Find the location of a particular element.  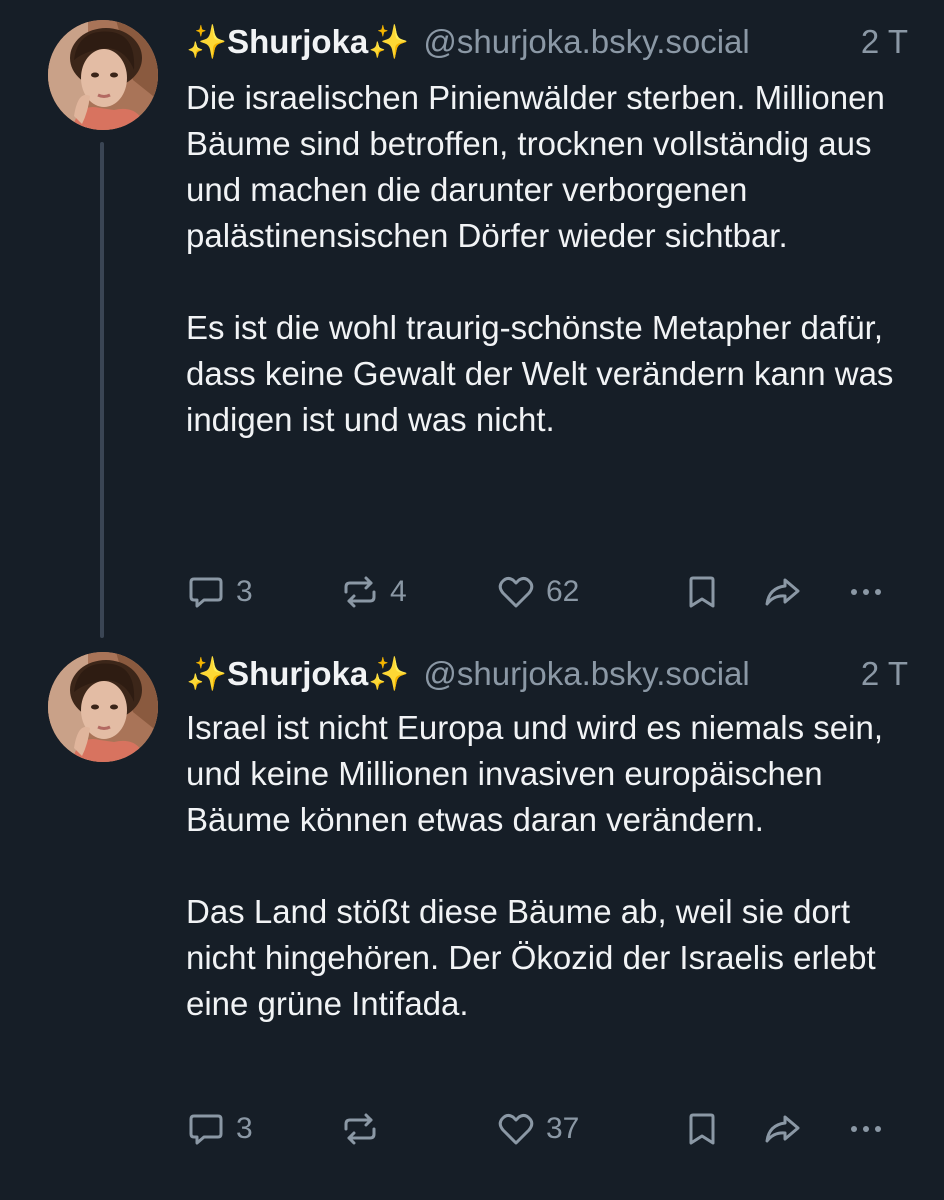

like-button: 62 is located at coordinates (537, 592).